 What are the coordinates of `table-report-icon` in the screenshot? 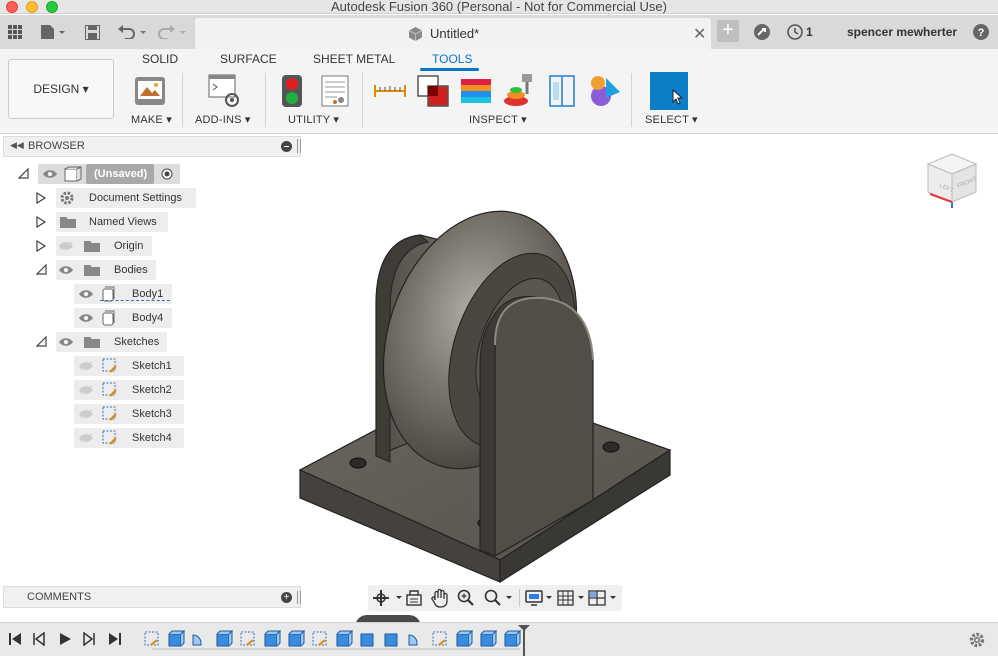 It's located at (335, 91).